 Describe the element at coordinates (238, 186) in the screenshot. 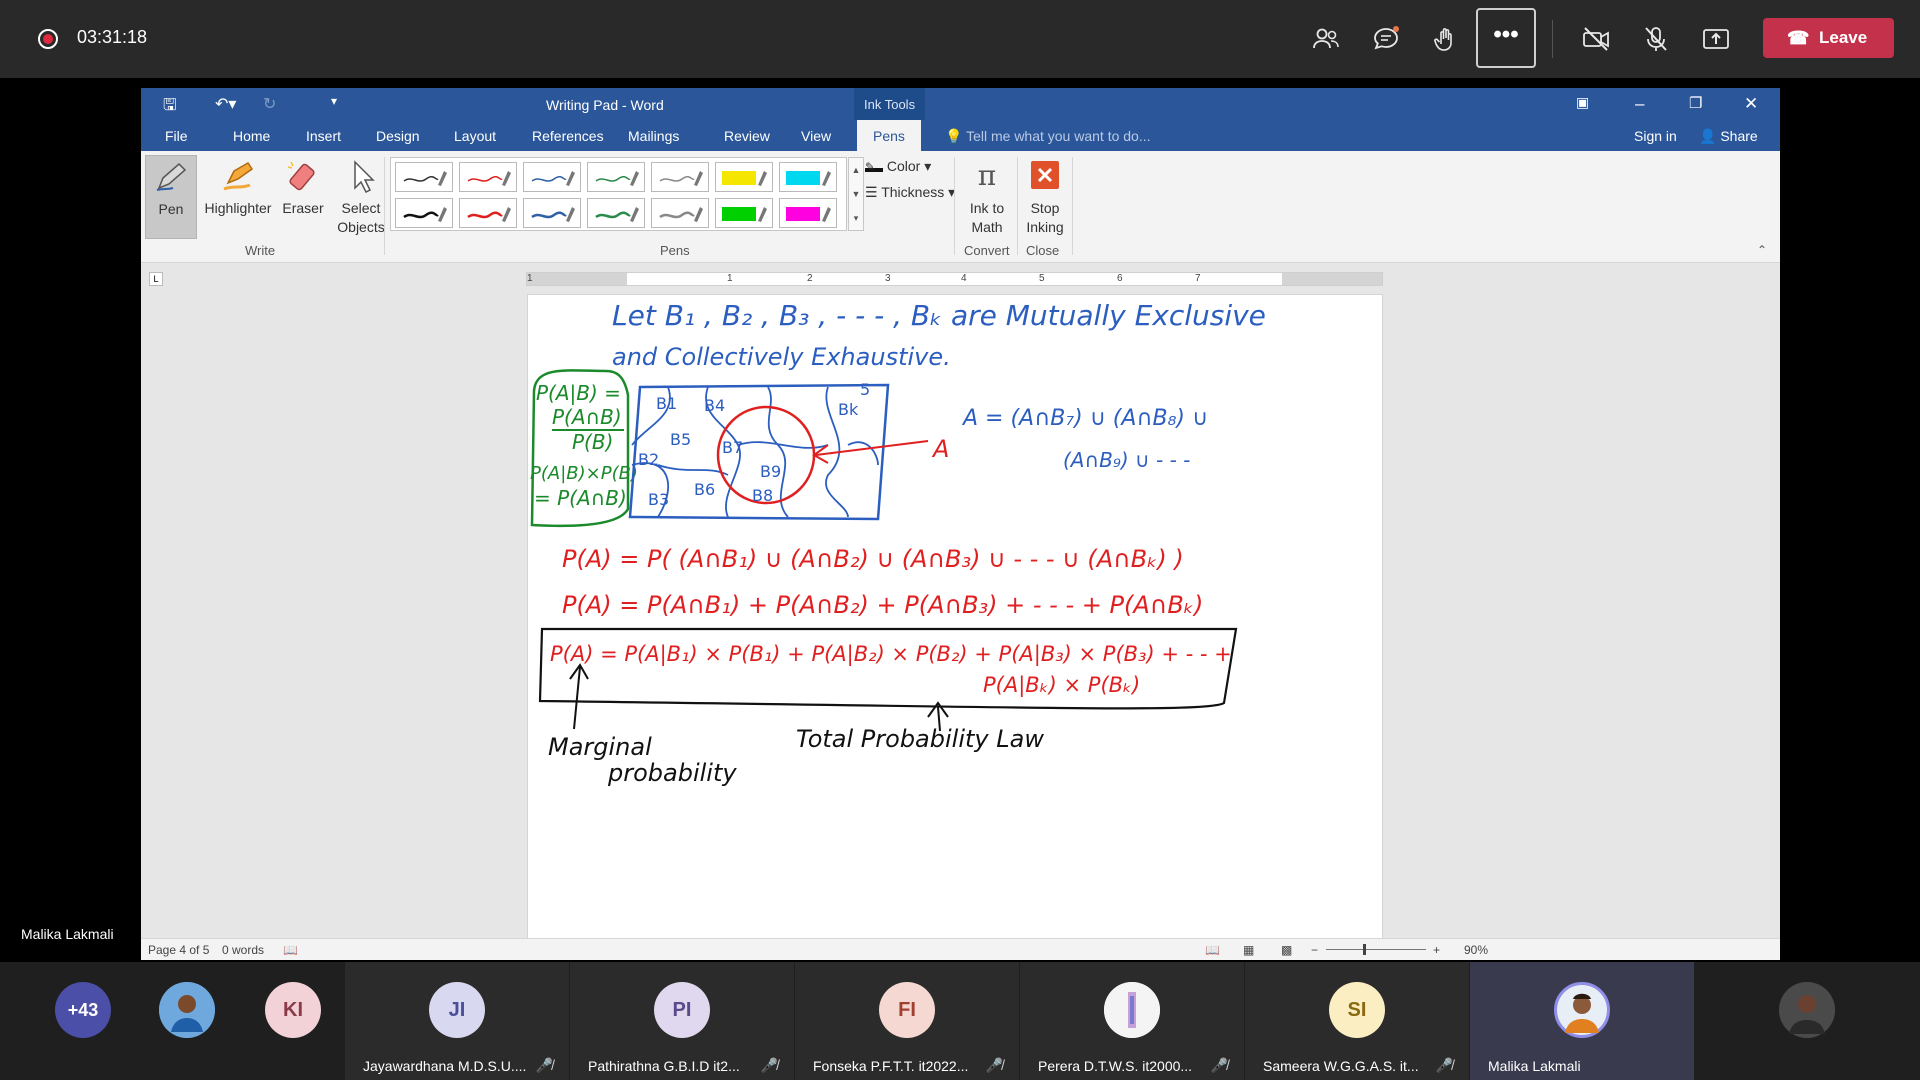

I see `highlighter-button: Highlighter` at that location.